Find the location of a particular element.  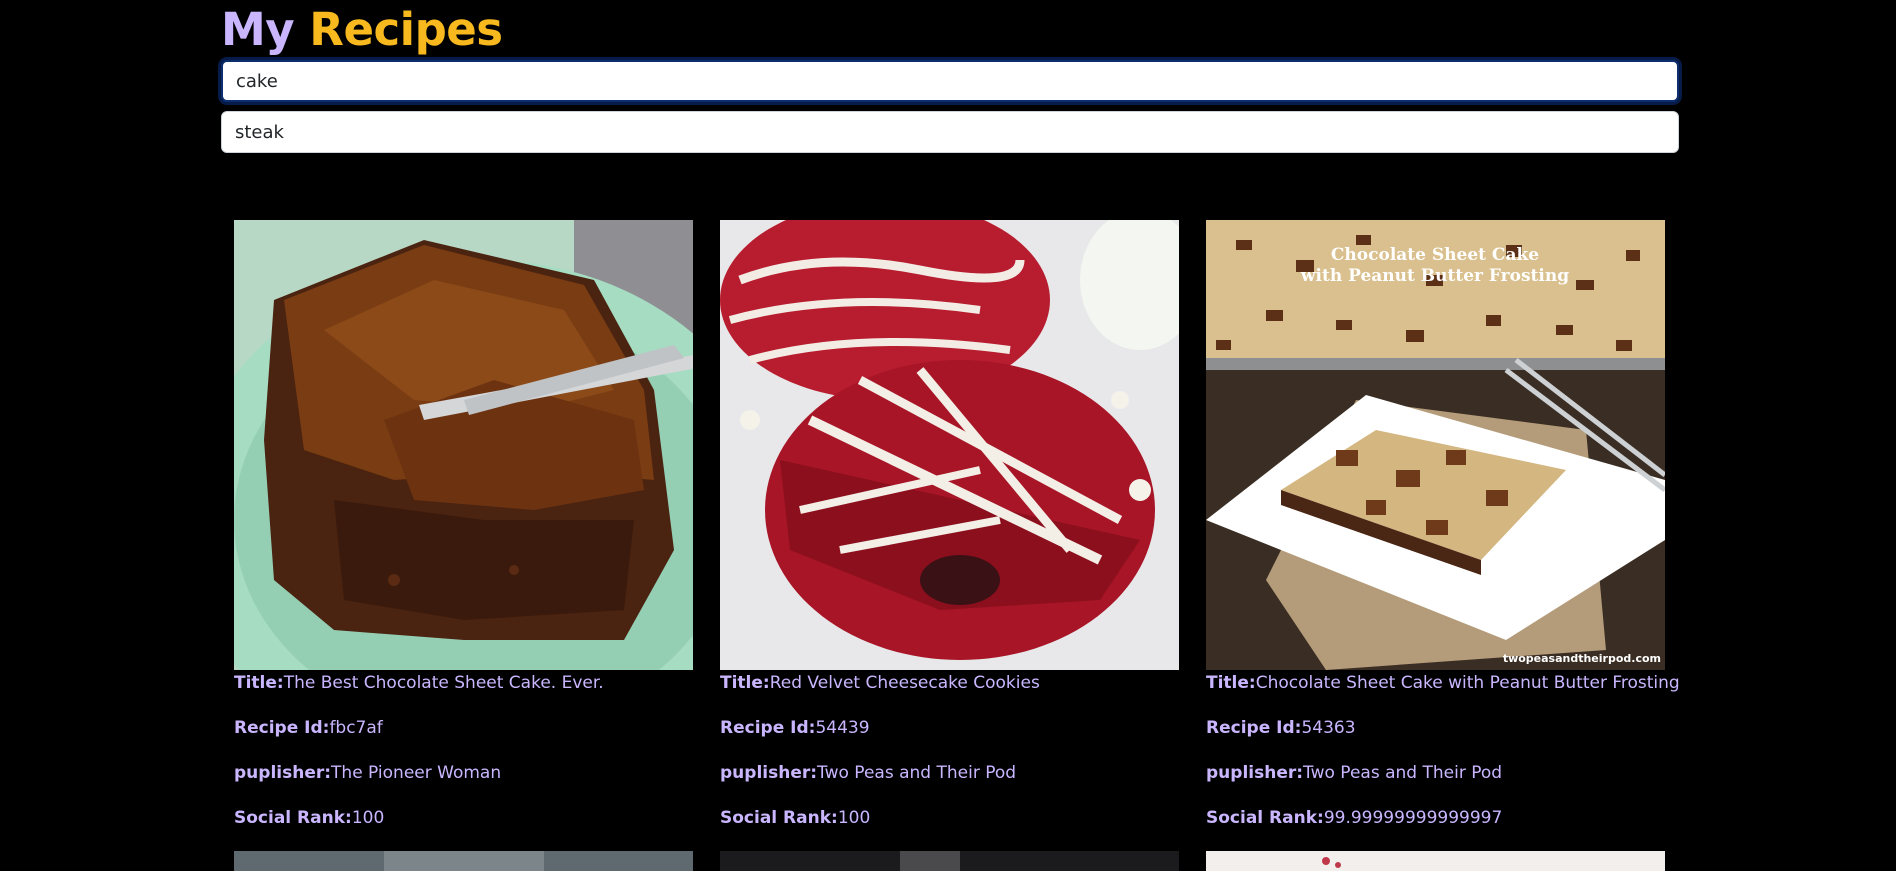

image-watermark: twopeasandtheirpod.com is located at coordinates (1582, 658).